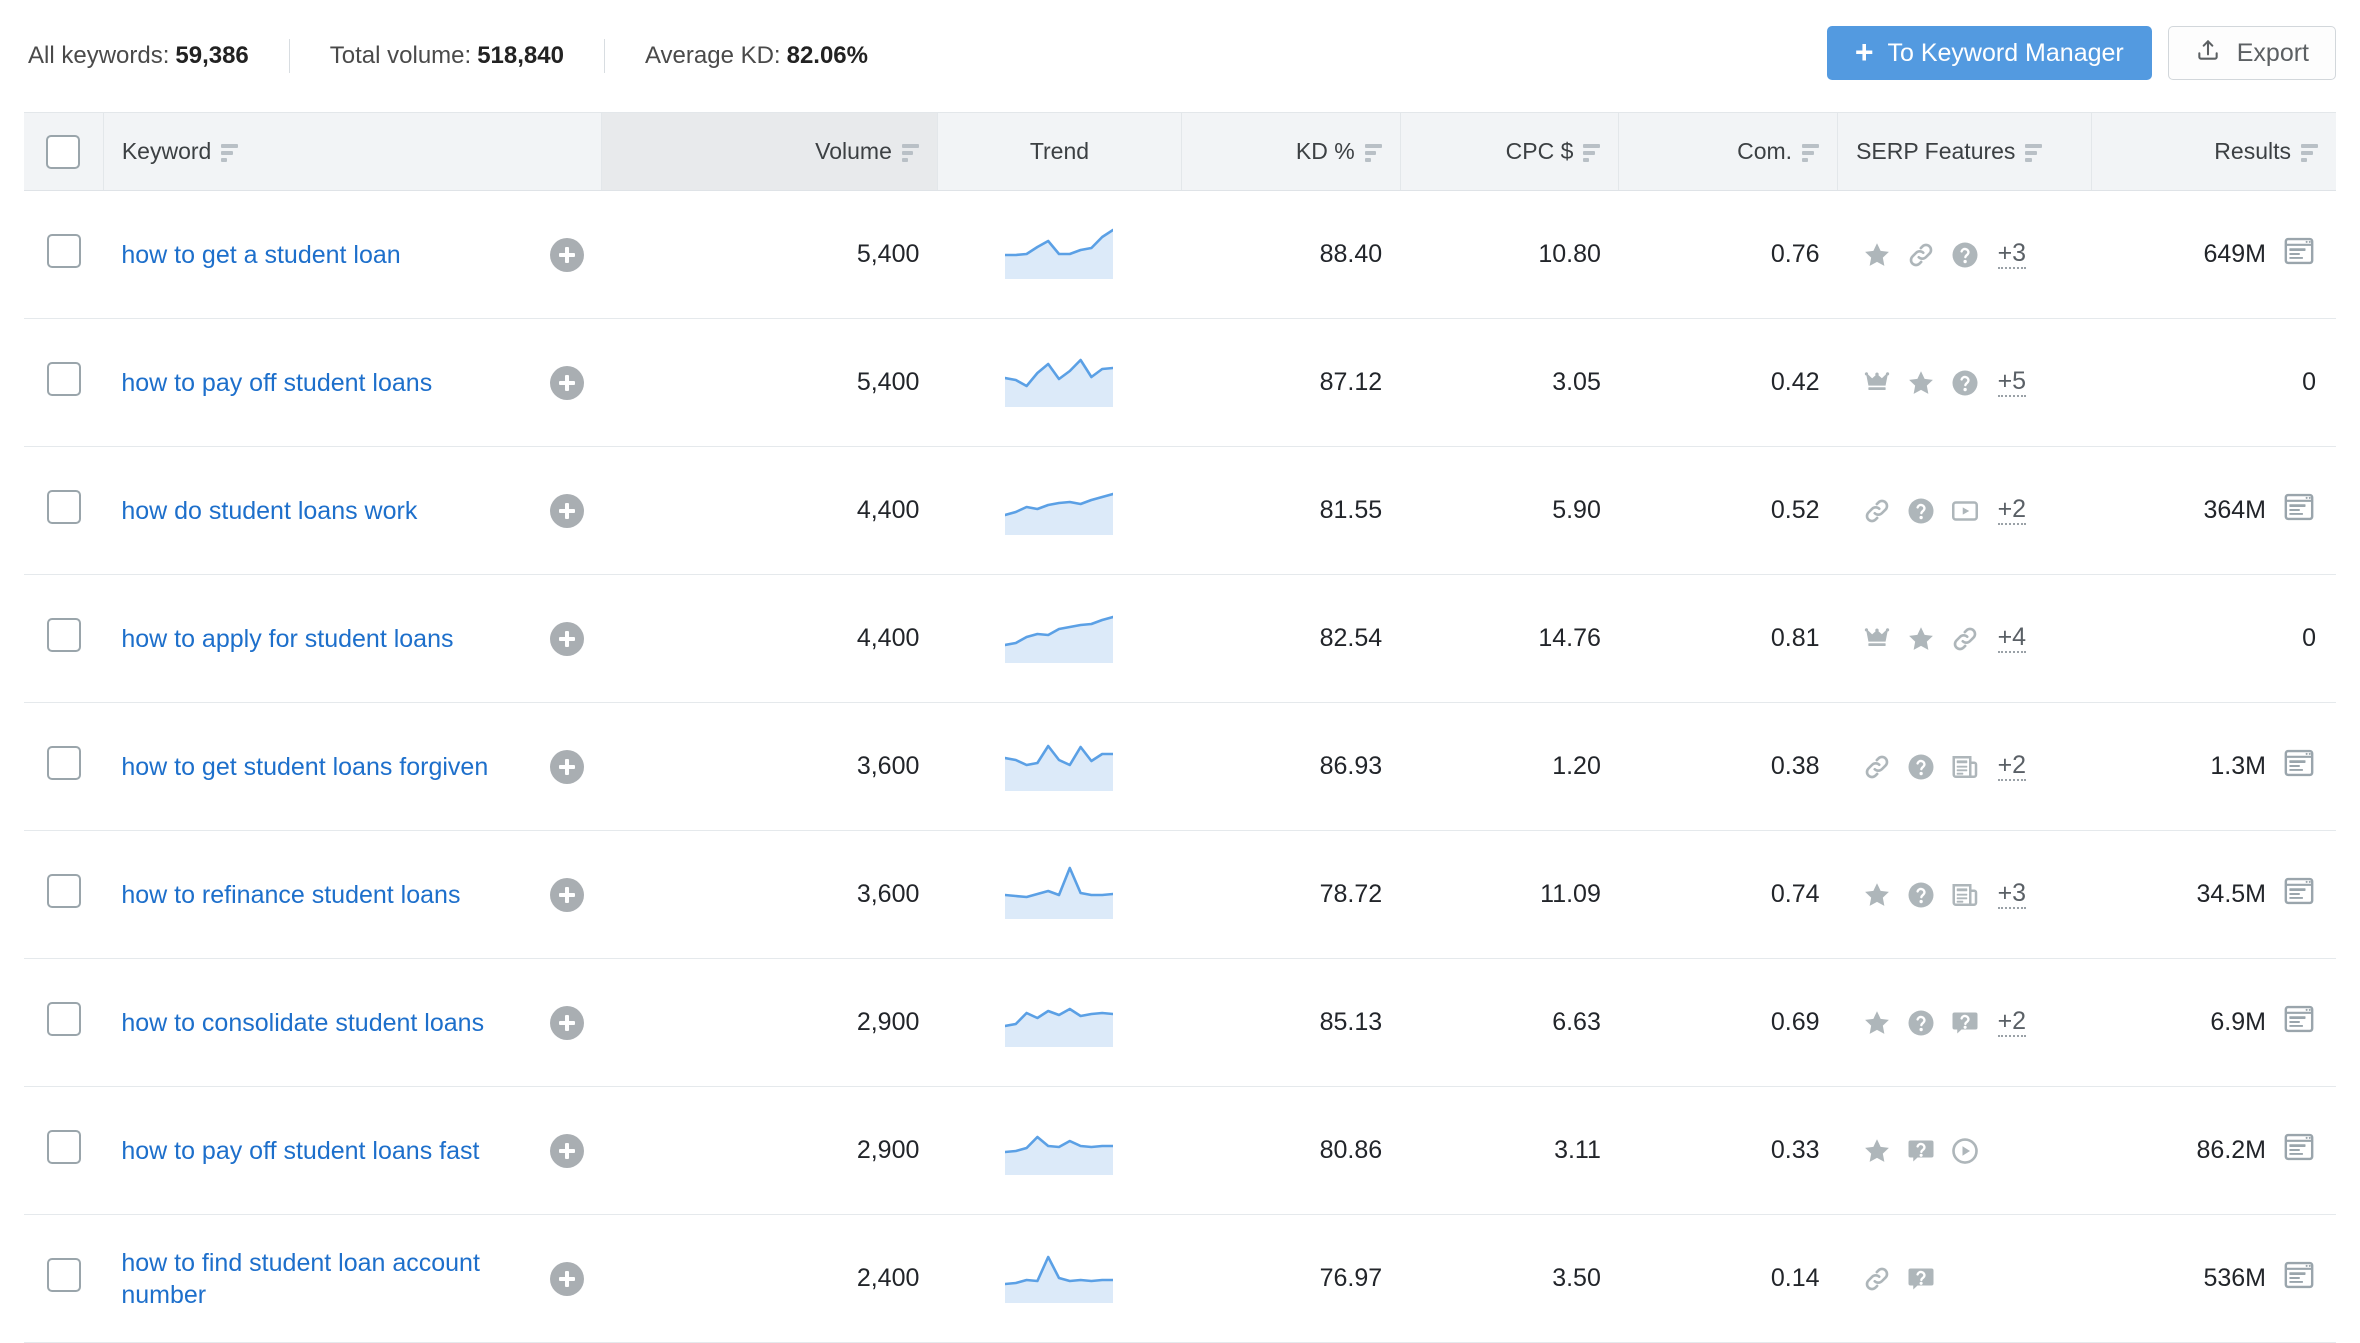  What do you see at coordinates (300, 1151) in the screenshot?
I see `keyword-link: how to pay off student loans fast` at bounding box center [300, 1151].